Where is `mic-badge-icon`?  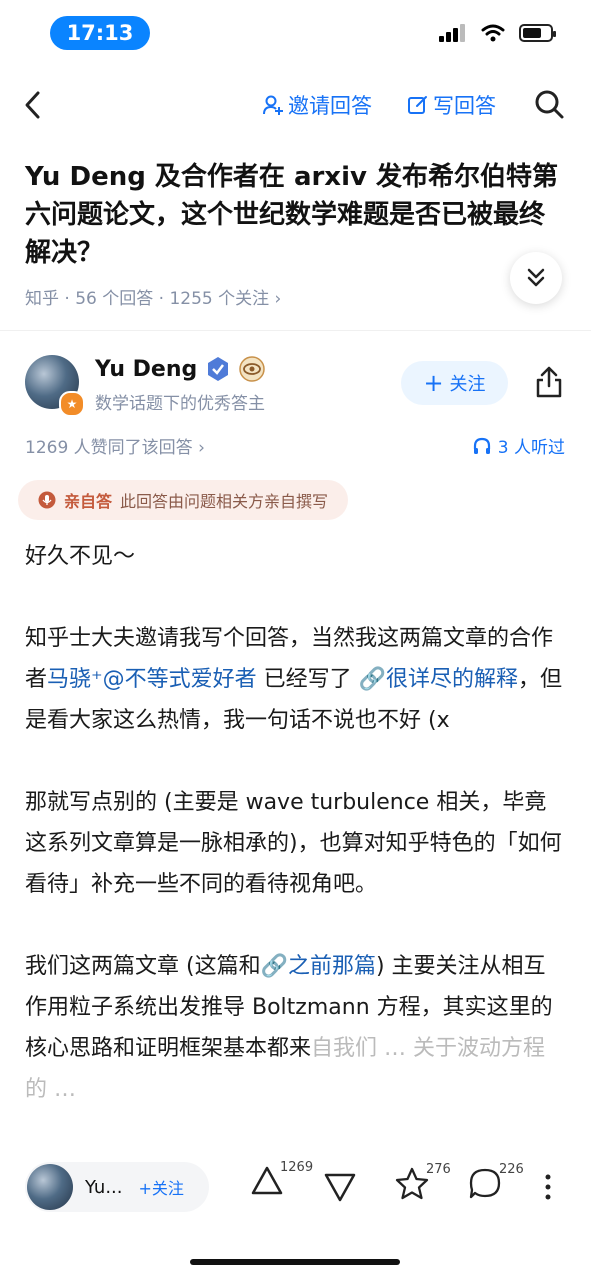
mic-badge-icon is located at coordinates (47, 500).